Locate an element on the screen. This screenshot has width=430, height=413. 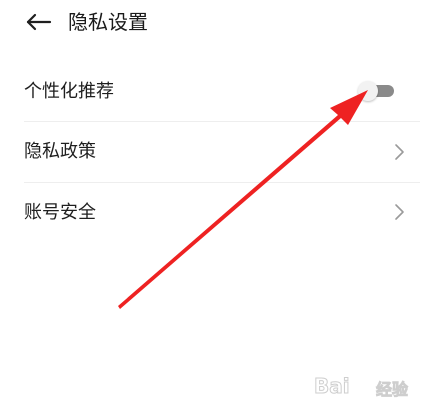
watermark-text: Bai is located at coordinates (332, 386).